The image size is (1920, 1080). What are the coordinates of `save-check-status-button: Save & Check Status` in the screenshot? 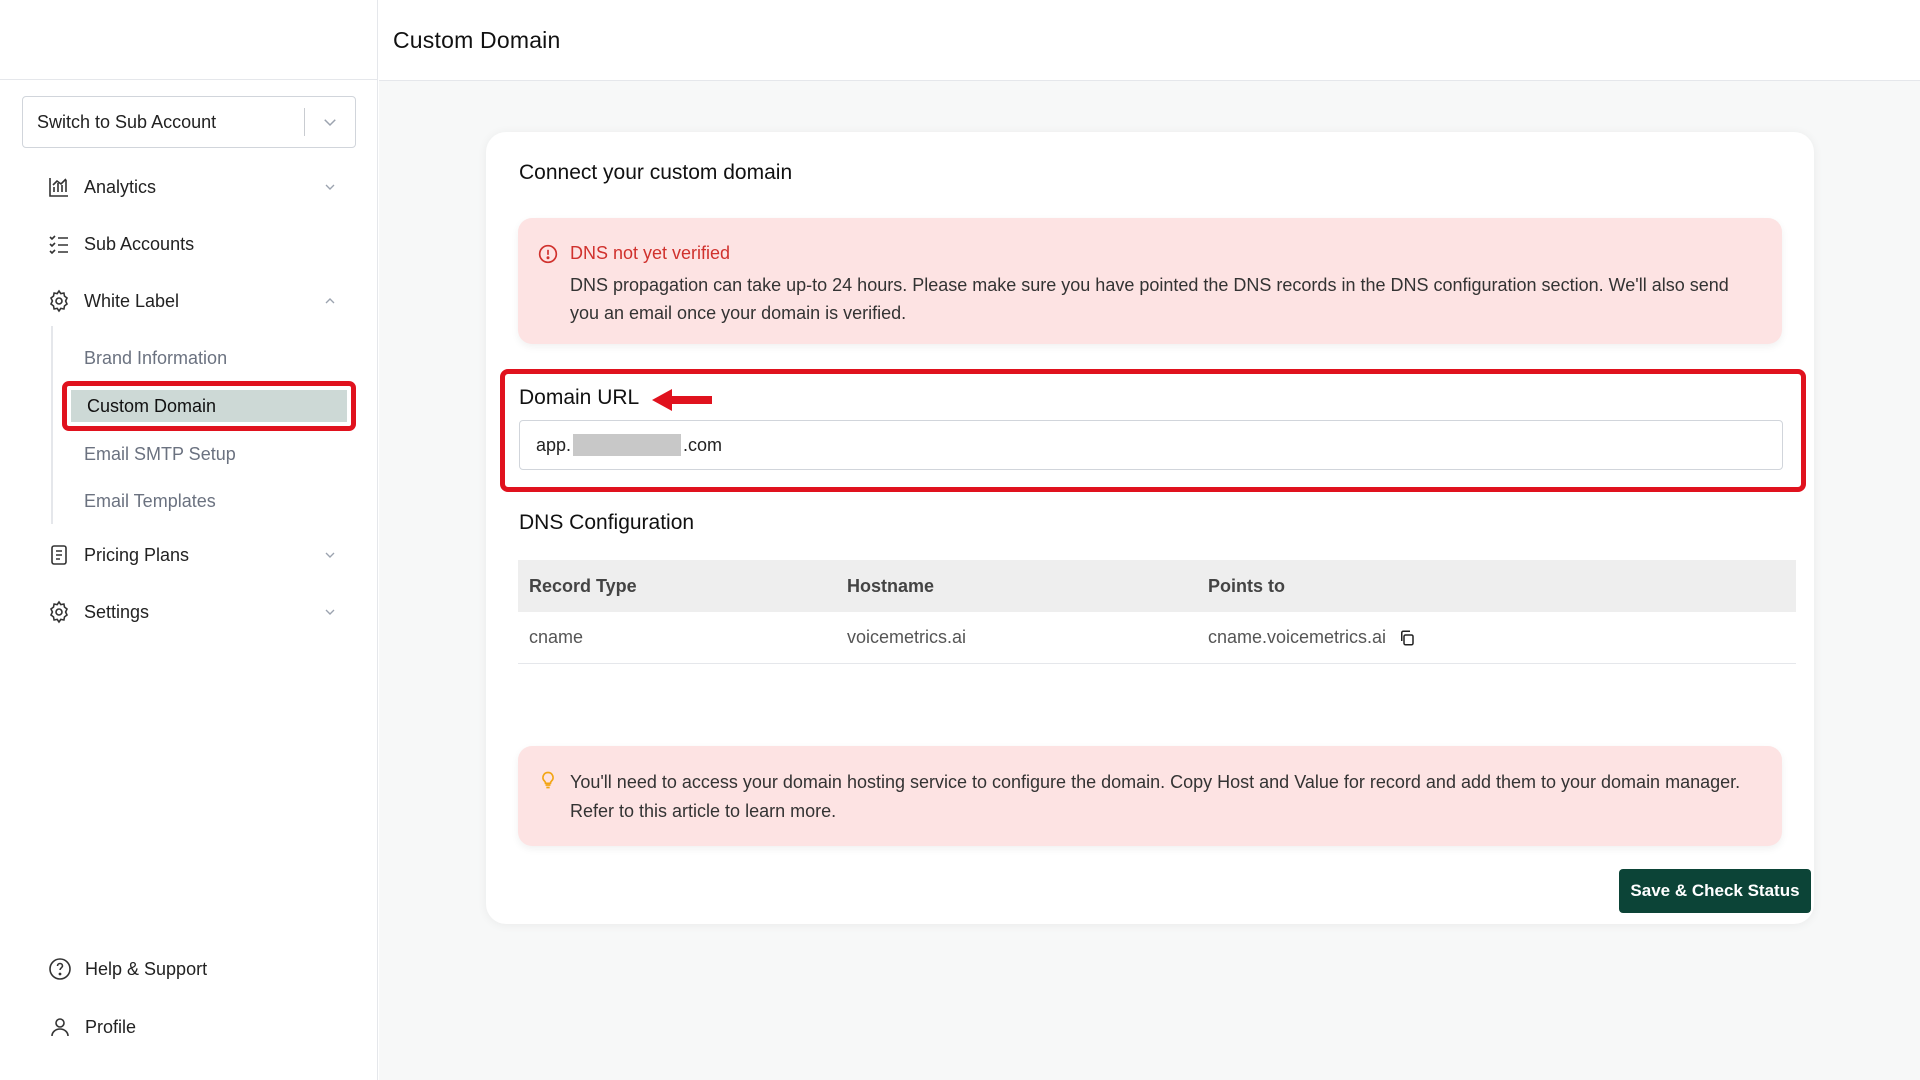 It's located at (1715, 891).